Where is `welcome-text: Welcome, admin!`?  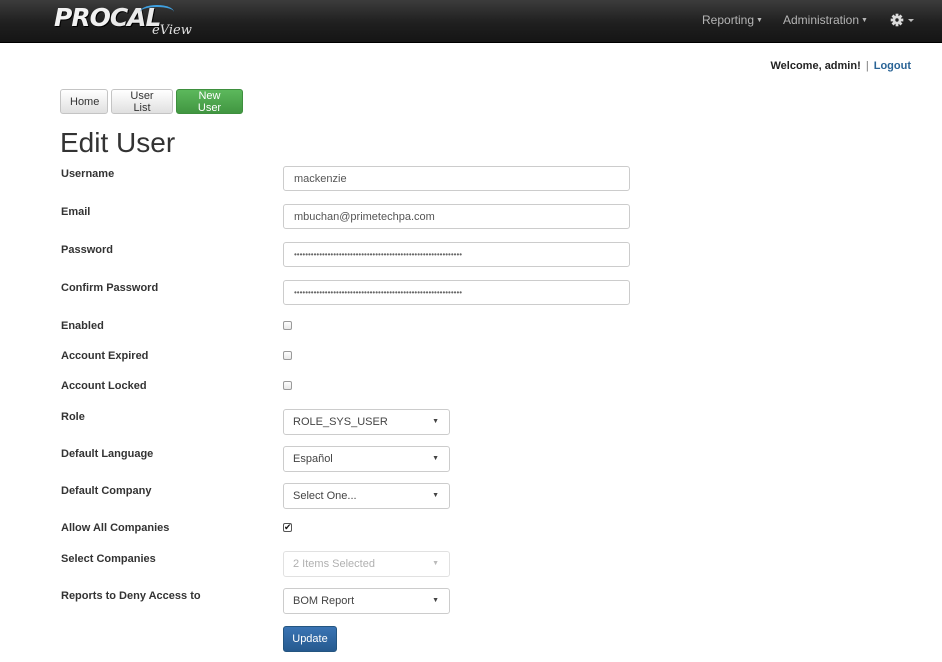 welcome-text: Welcome, admin! is located at coordinates (815, 66).